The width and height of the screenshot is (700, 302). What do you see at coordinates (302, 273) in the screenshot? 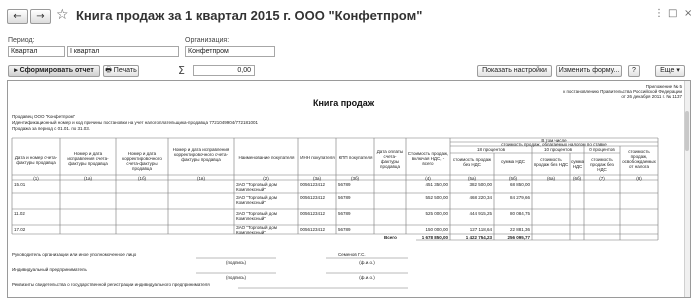
I see `signature-lines` at bounding box center [302, 273].